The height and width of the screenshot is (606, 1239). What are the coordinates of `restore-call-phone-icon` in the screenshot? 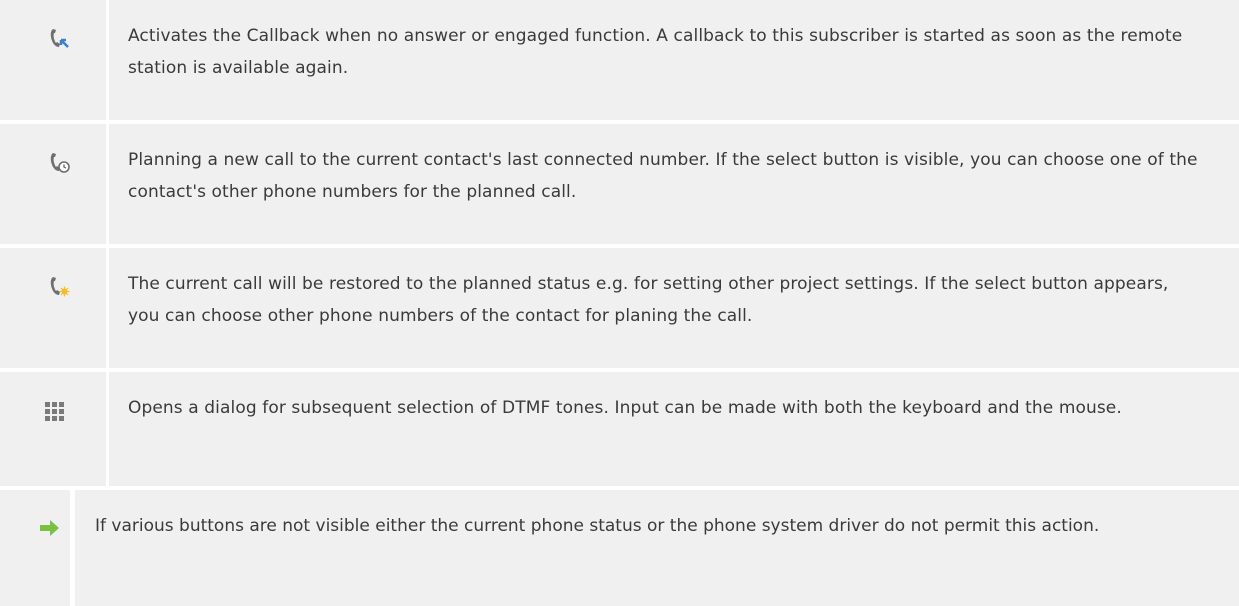 It's located at (60, 287).